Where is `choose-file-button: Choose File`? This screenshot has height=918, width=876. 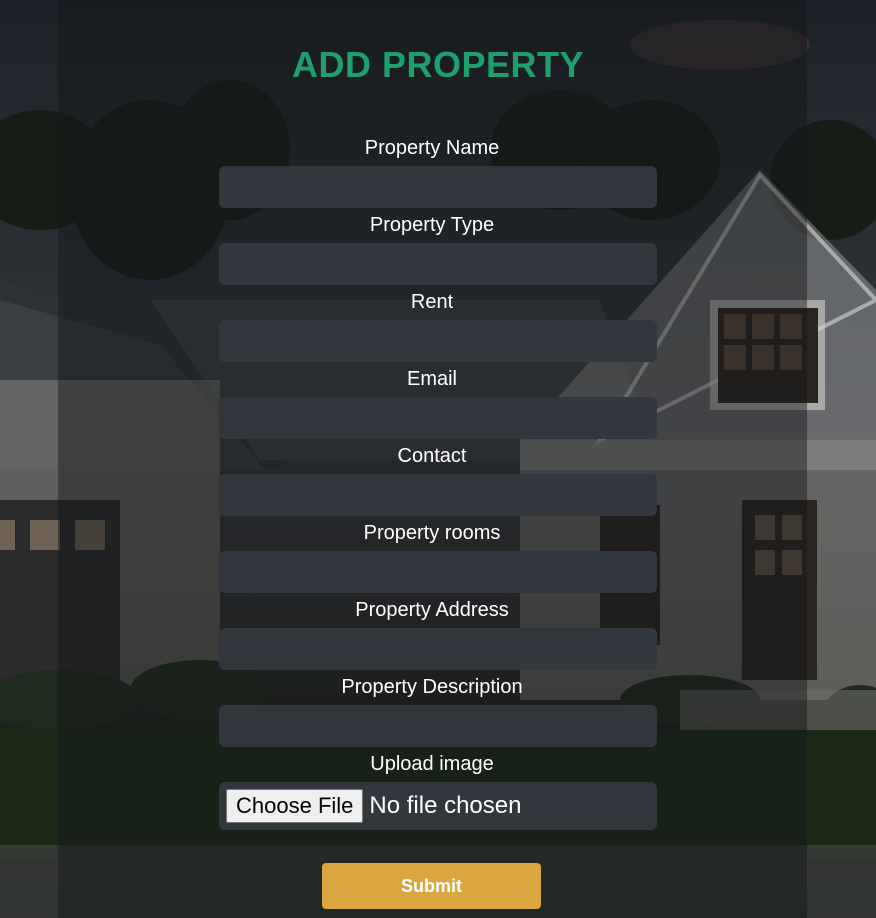
choose-file-button: Choose File is located at coordinates (295, 806).